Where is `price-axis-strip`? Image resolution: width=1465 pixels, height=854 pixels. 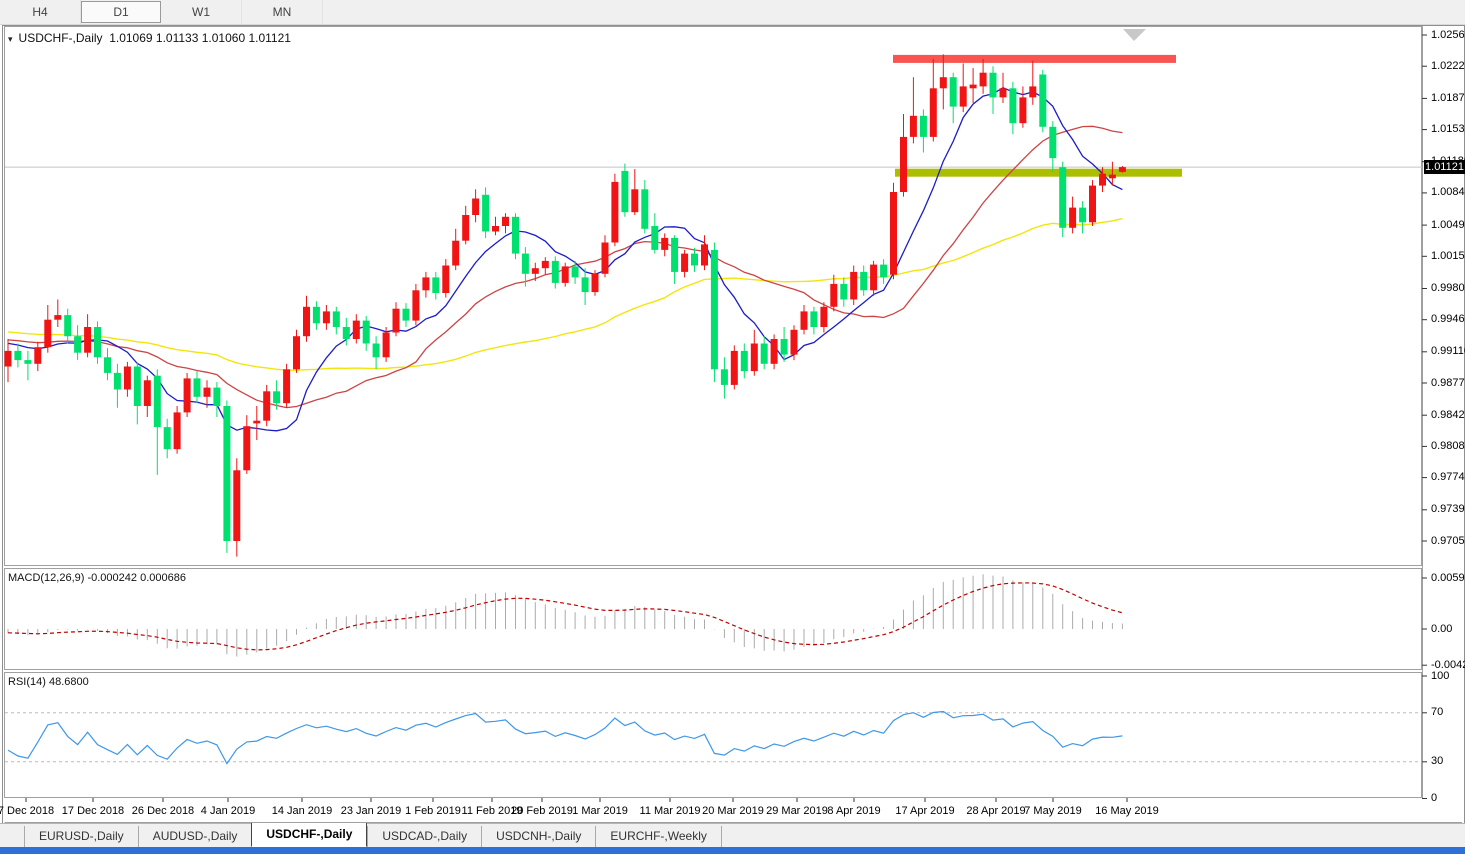 price-axis-strip is located at coordinates (1443, 412).